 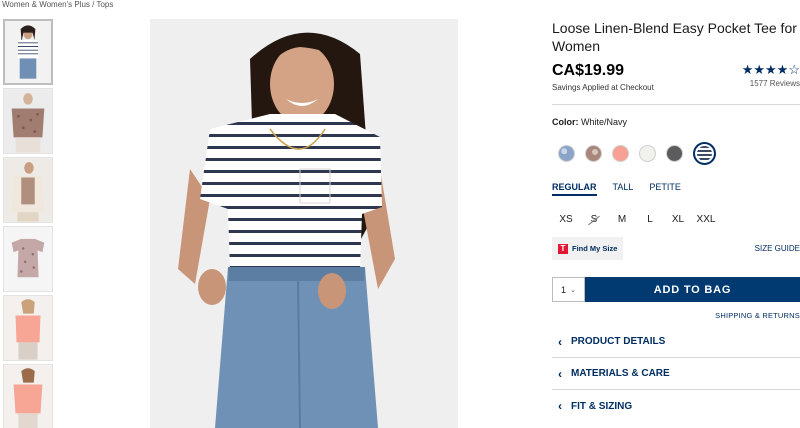 I want to click on savings-note: Savings Applied at Checkout, so click(x=603, y=87).